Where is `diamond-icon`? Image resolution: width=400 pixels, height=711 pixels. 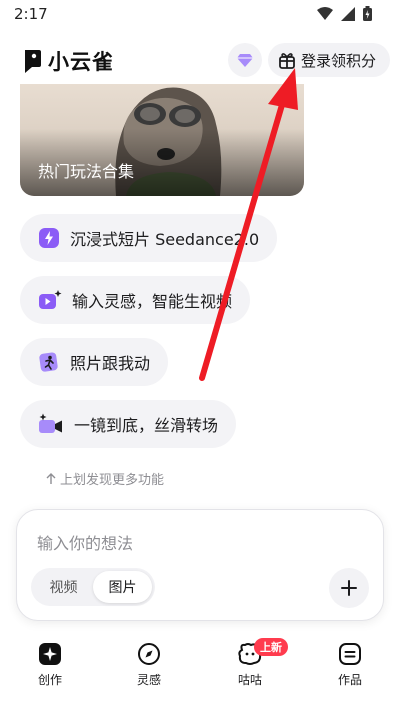 diamond-icon is located at coordinates (245, 60).